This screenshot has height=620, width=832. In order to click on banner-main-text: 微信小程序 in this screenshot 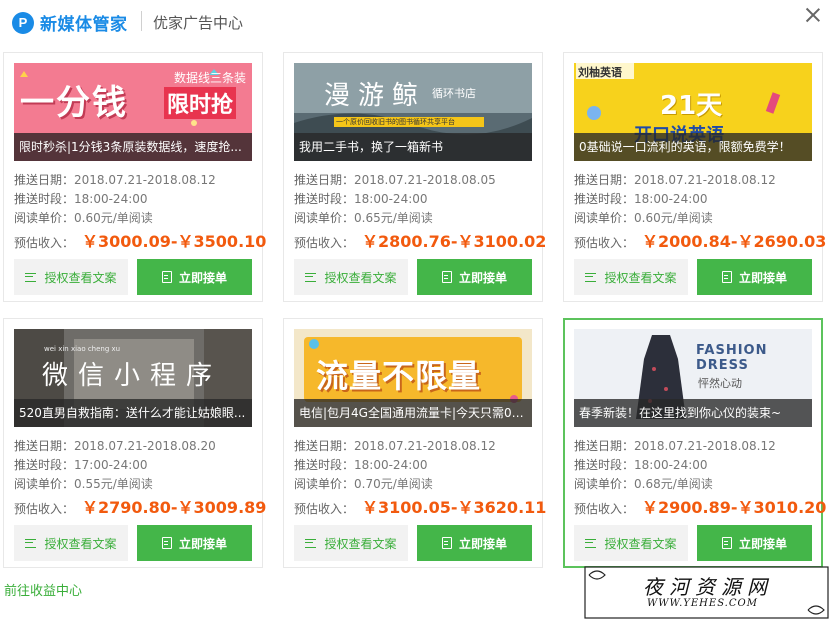, I will do `click(132, 376)`.